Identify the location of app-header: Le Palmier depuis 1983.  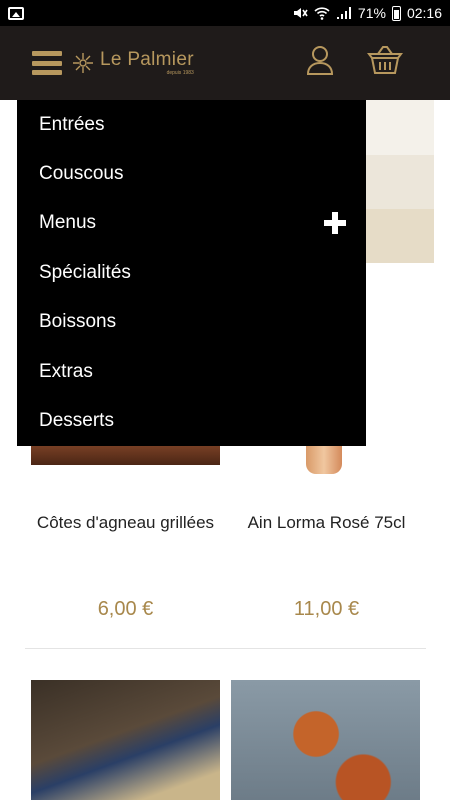
(225, 63).